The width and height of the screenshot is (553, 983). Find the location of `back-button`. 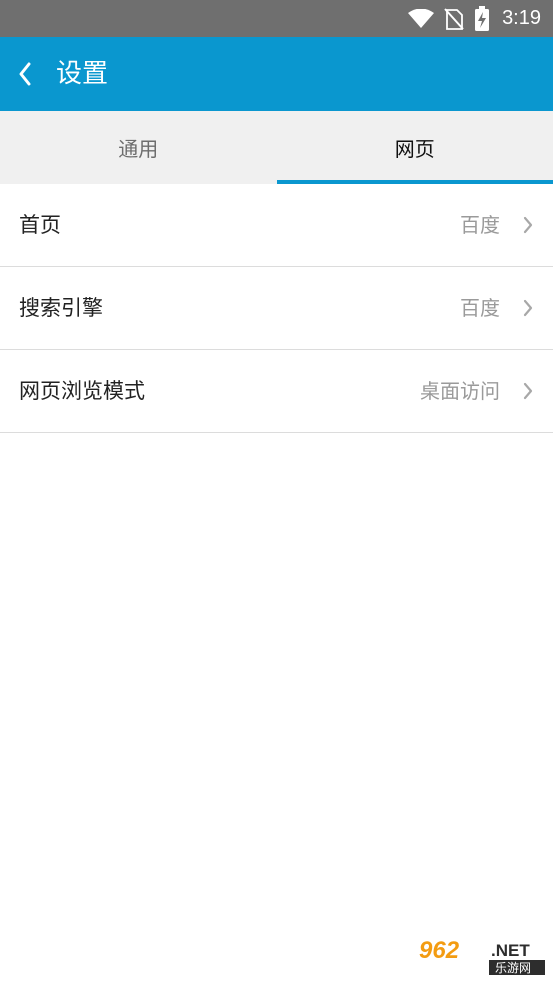

back-button is located at coordinates (25, 74).